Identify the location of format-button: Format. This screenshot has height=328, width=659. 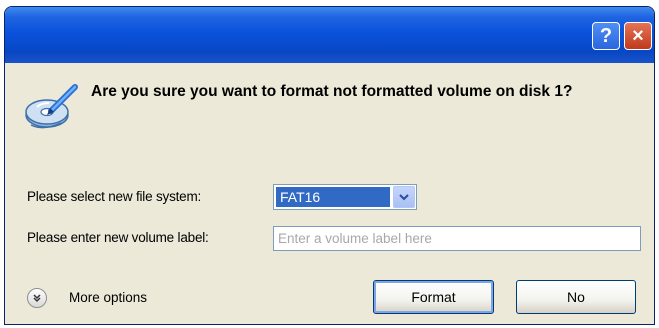
(433, 297).